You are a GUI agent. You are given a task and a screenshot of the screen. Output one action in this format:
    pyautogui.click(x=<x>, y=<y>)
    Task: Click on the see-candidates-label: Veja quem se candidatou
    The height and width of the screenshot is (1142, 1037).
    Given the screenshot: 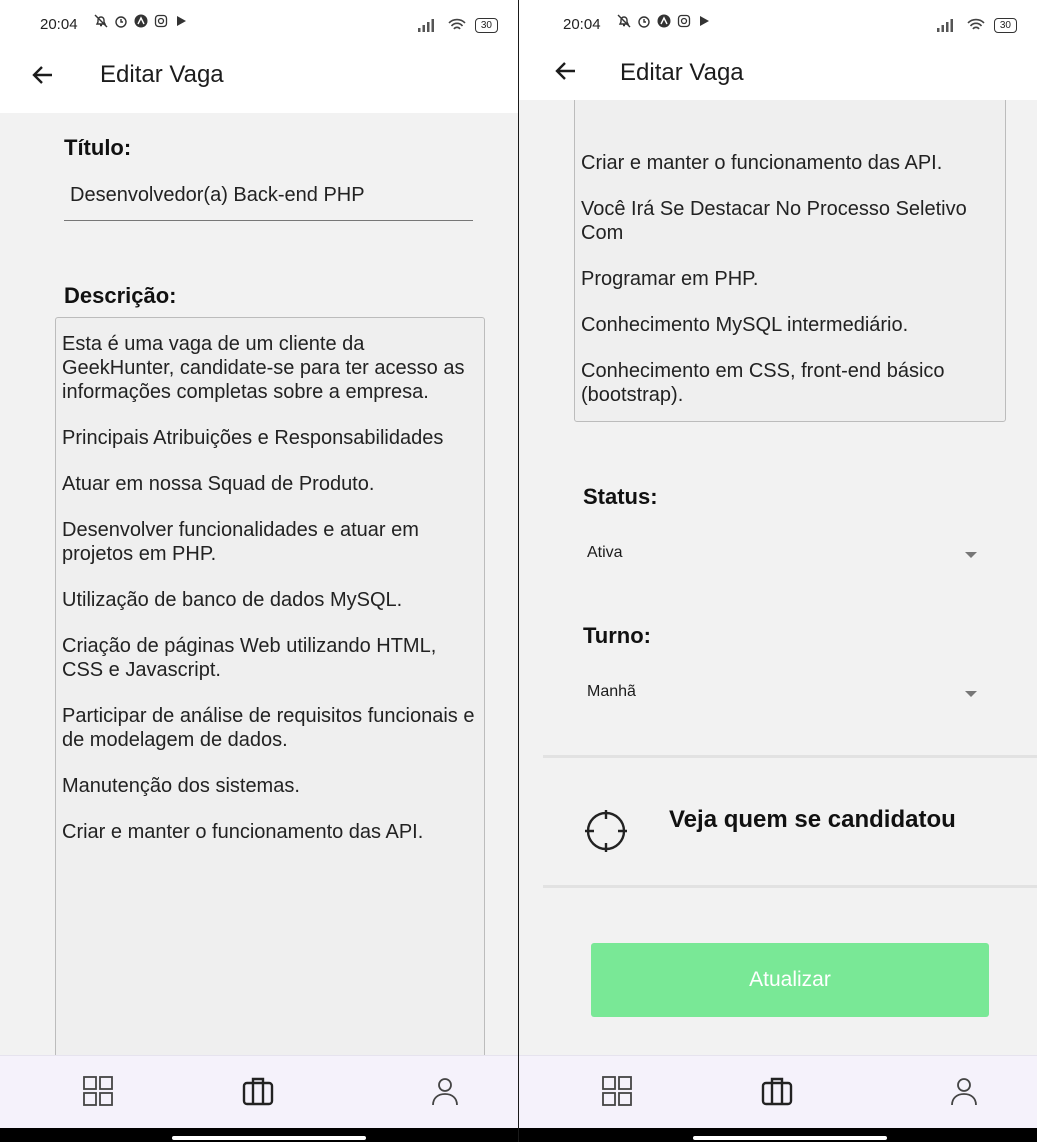 What is the action you would take?
    pyautogui.click(x=812, y=819)
    